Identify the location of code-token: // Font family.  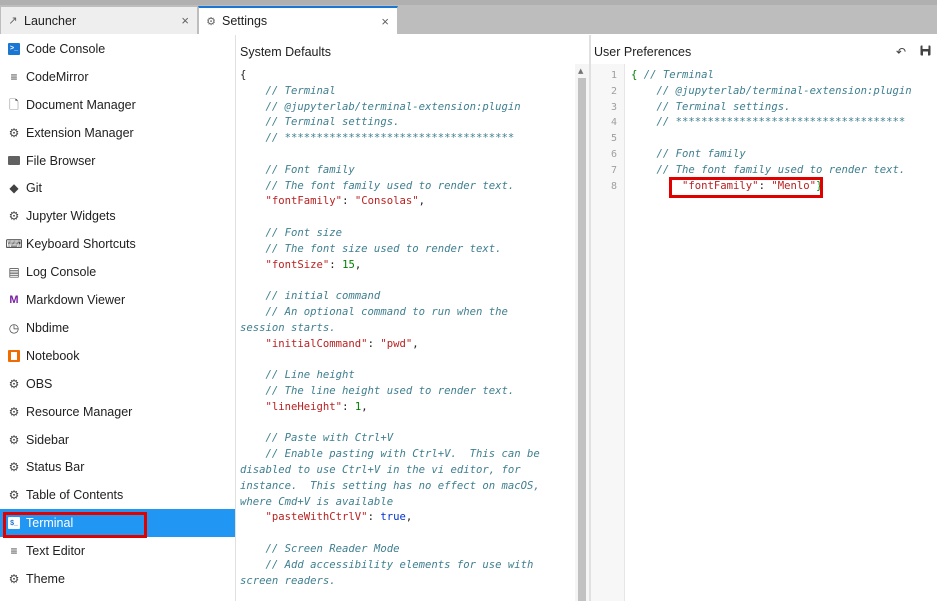
(688, 154).